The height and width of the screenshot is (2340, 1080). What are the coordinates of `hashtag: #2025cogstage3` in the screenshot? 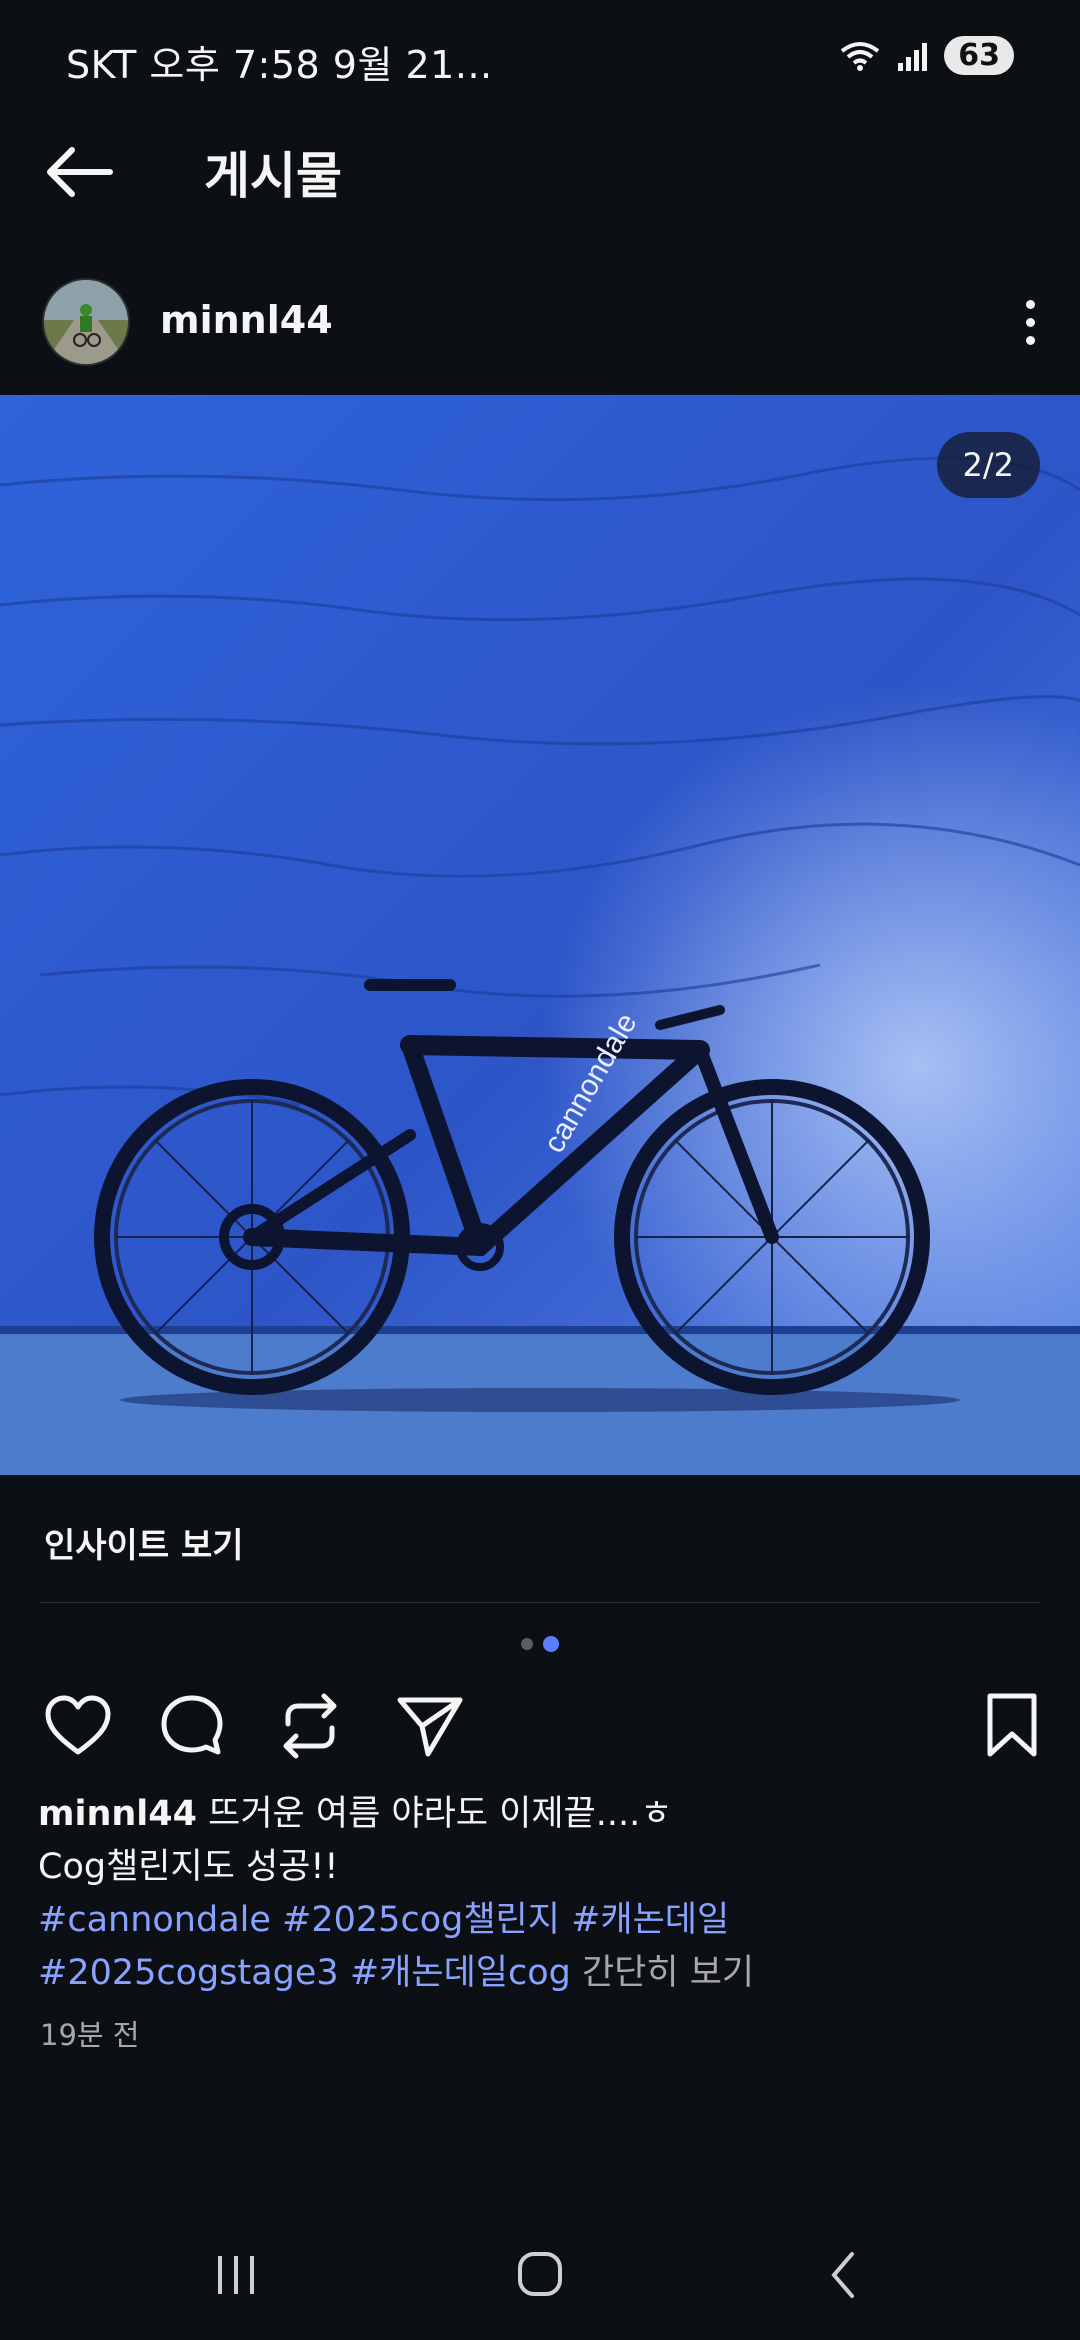 It's located at (188, 1973).